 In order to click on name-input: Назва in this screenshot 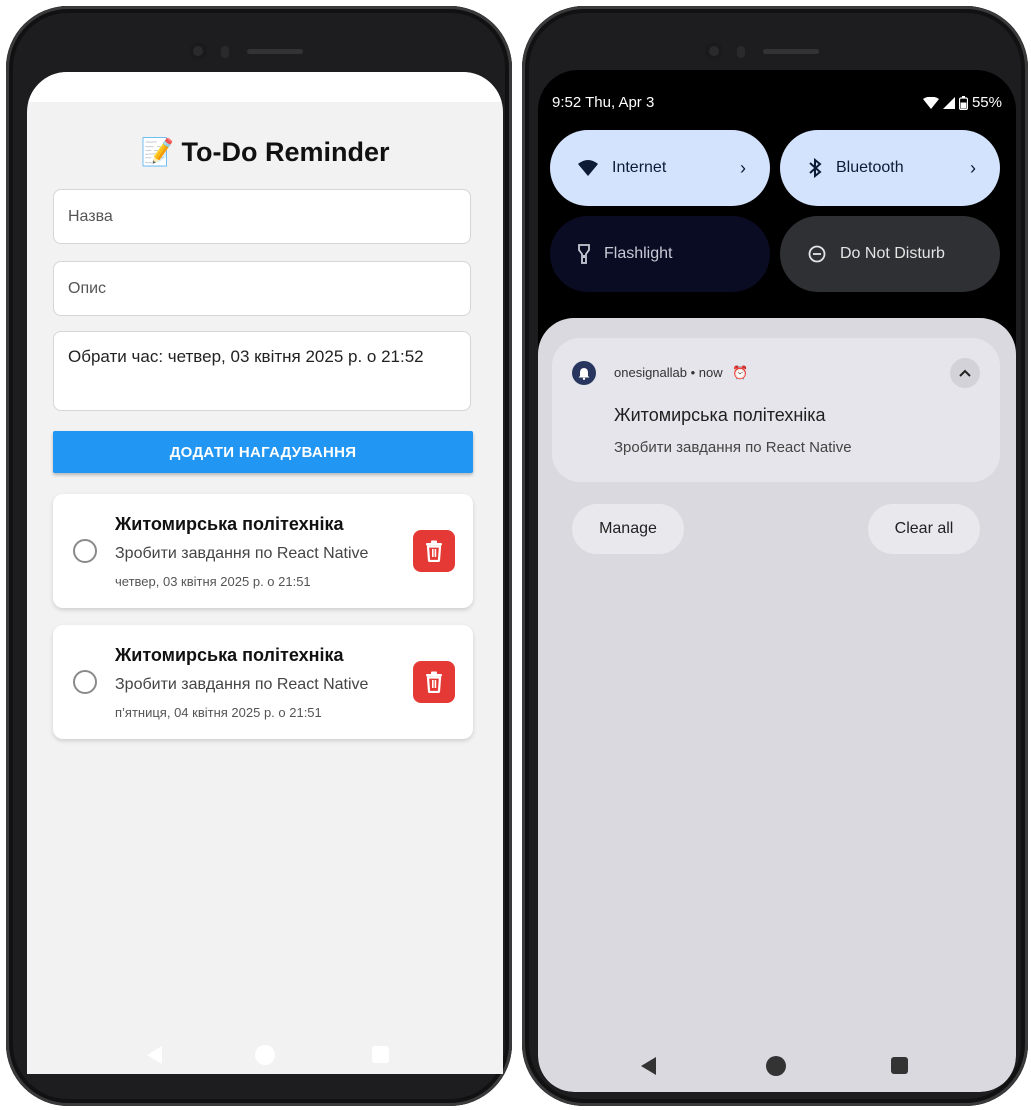, I will do `click(262, 216)`.